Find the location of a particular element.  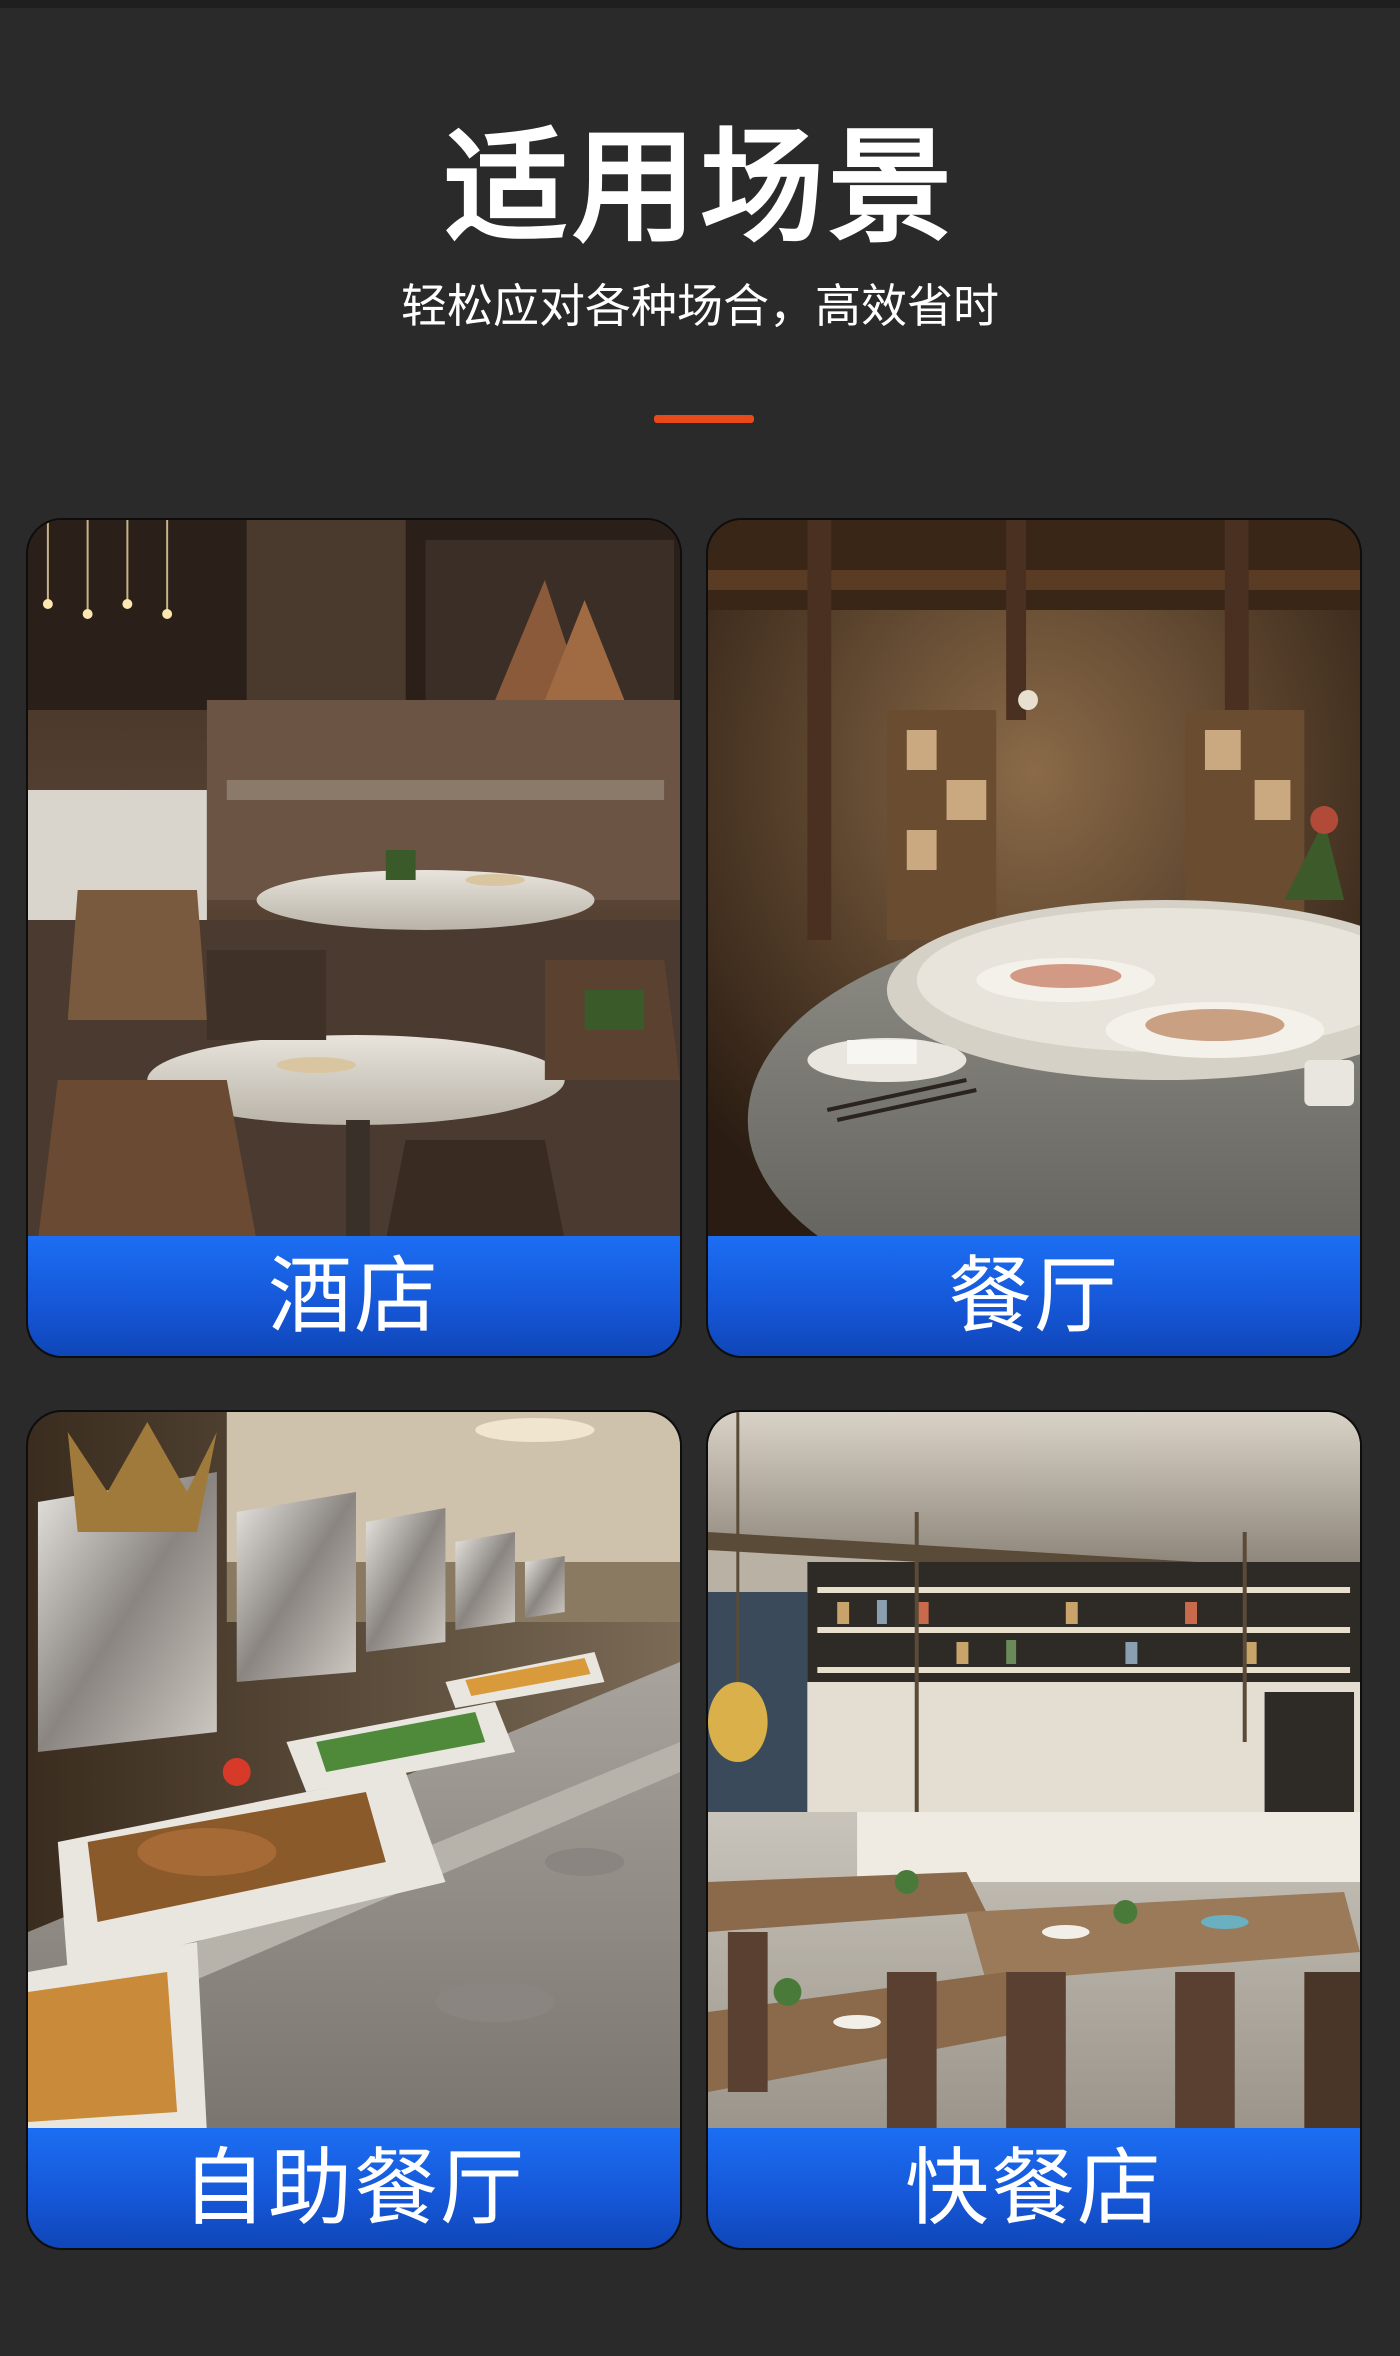

fast-food-dining-hall-photo is located at coordinates (1034, 1772).